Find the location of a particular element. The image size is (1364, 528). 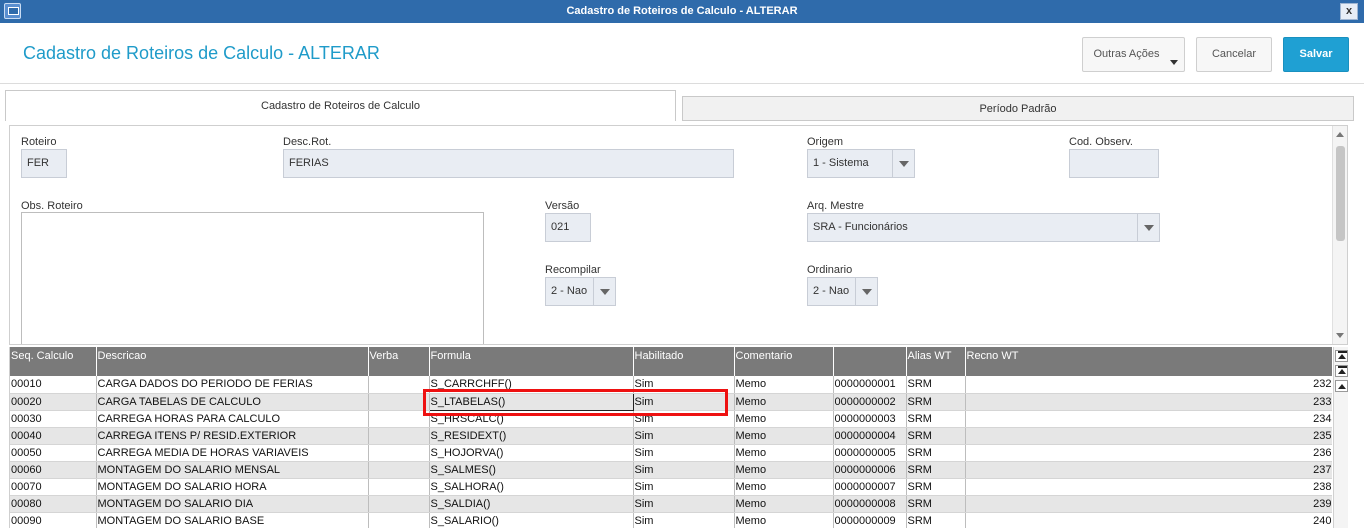

form-scrollbar is located at coordinates (1339, 235).